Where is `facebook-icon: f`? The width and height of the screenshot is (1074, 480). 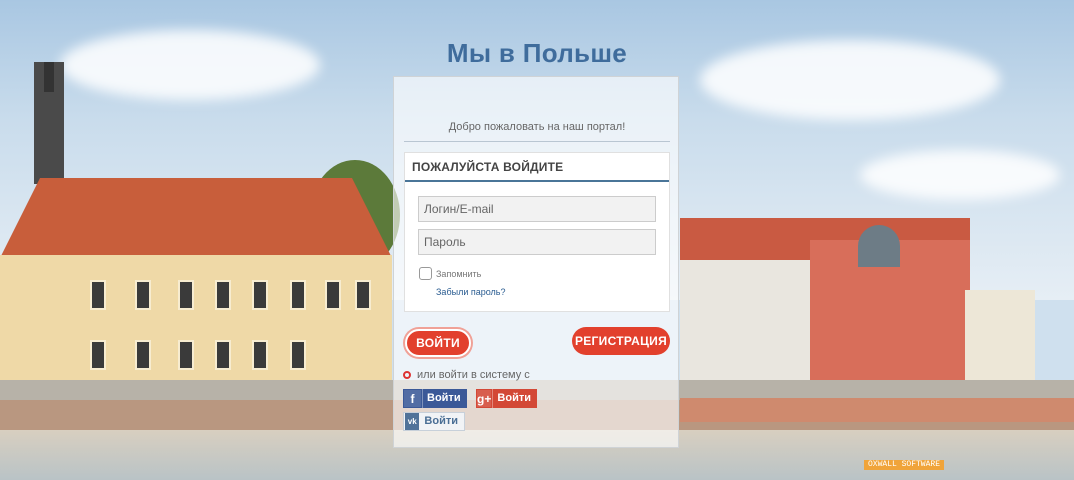
facebook-icon: f is located at coordinates (412, 398).